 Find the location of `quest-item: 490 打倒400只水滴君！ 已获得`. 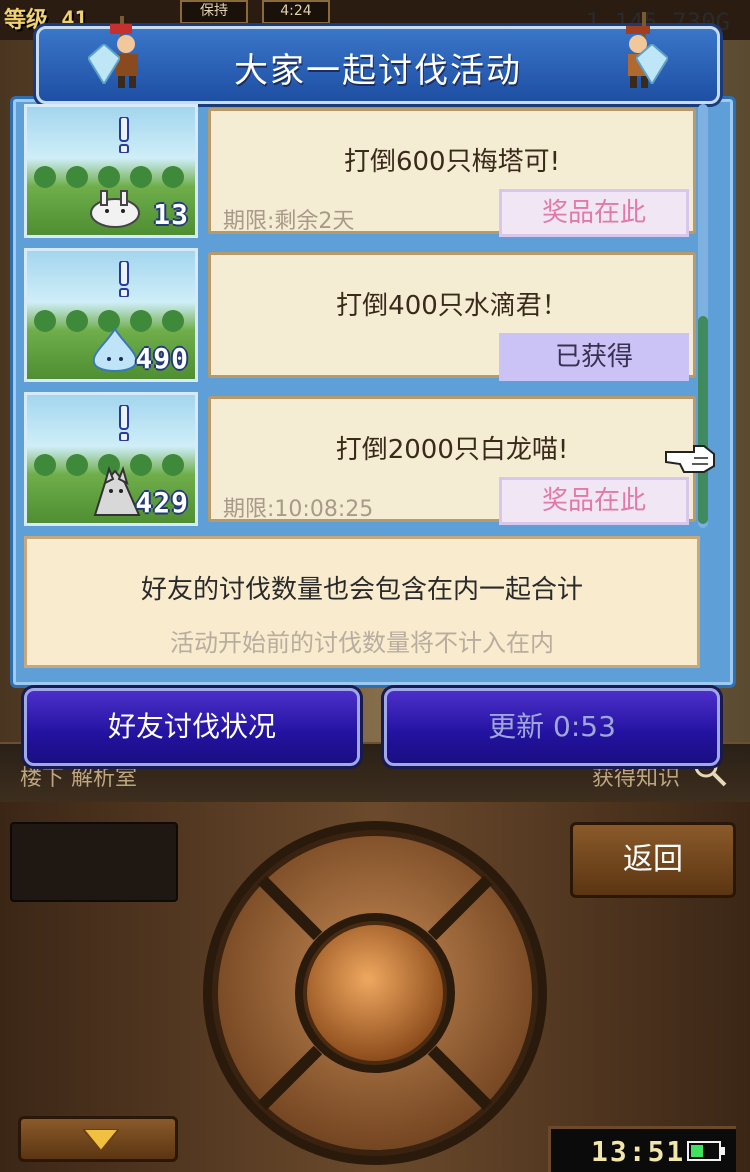

quest-item: 490 打倒400只水滴君！ 已获得 is located at coordinates (362, 315).